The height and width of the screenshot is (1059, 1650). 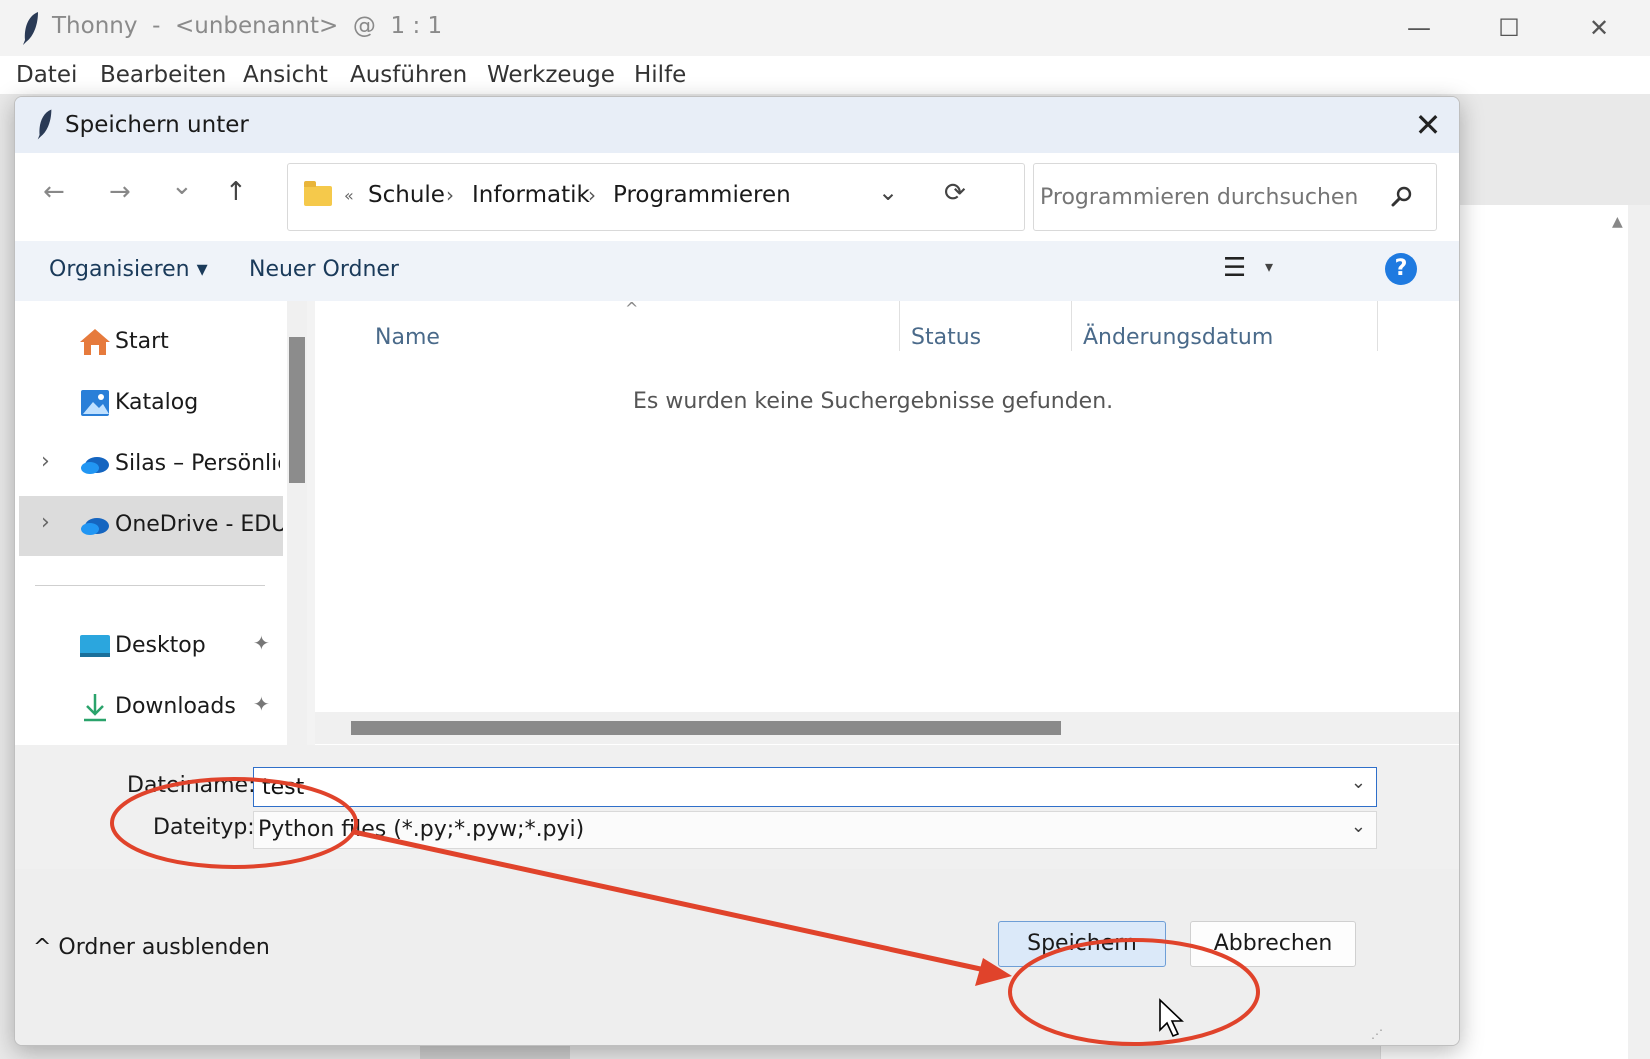 I want to click on column-header-status: Status, so click(x=946, y=337).